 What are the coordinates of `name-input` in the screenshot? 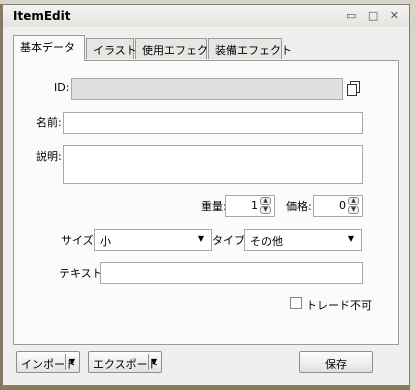 It's located at (213, 123).